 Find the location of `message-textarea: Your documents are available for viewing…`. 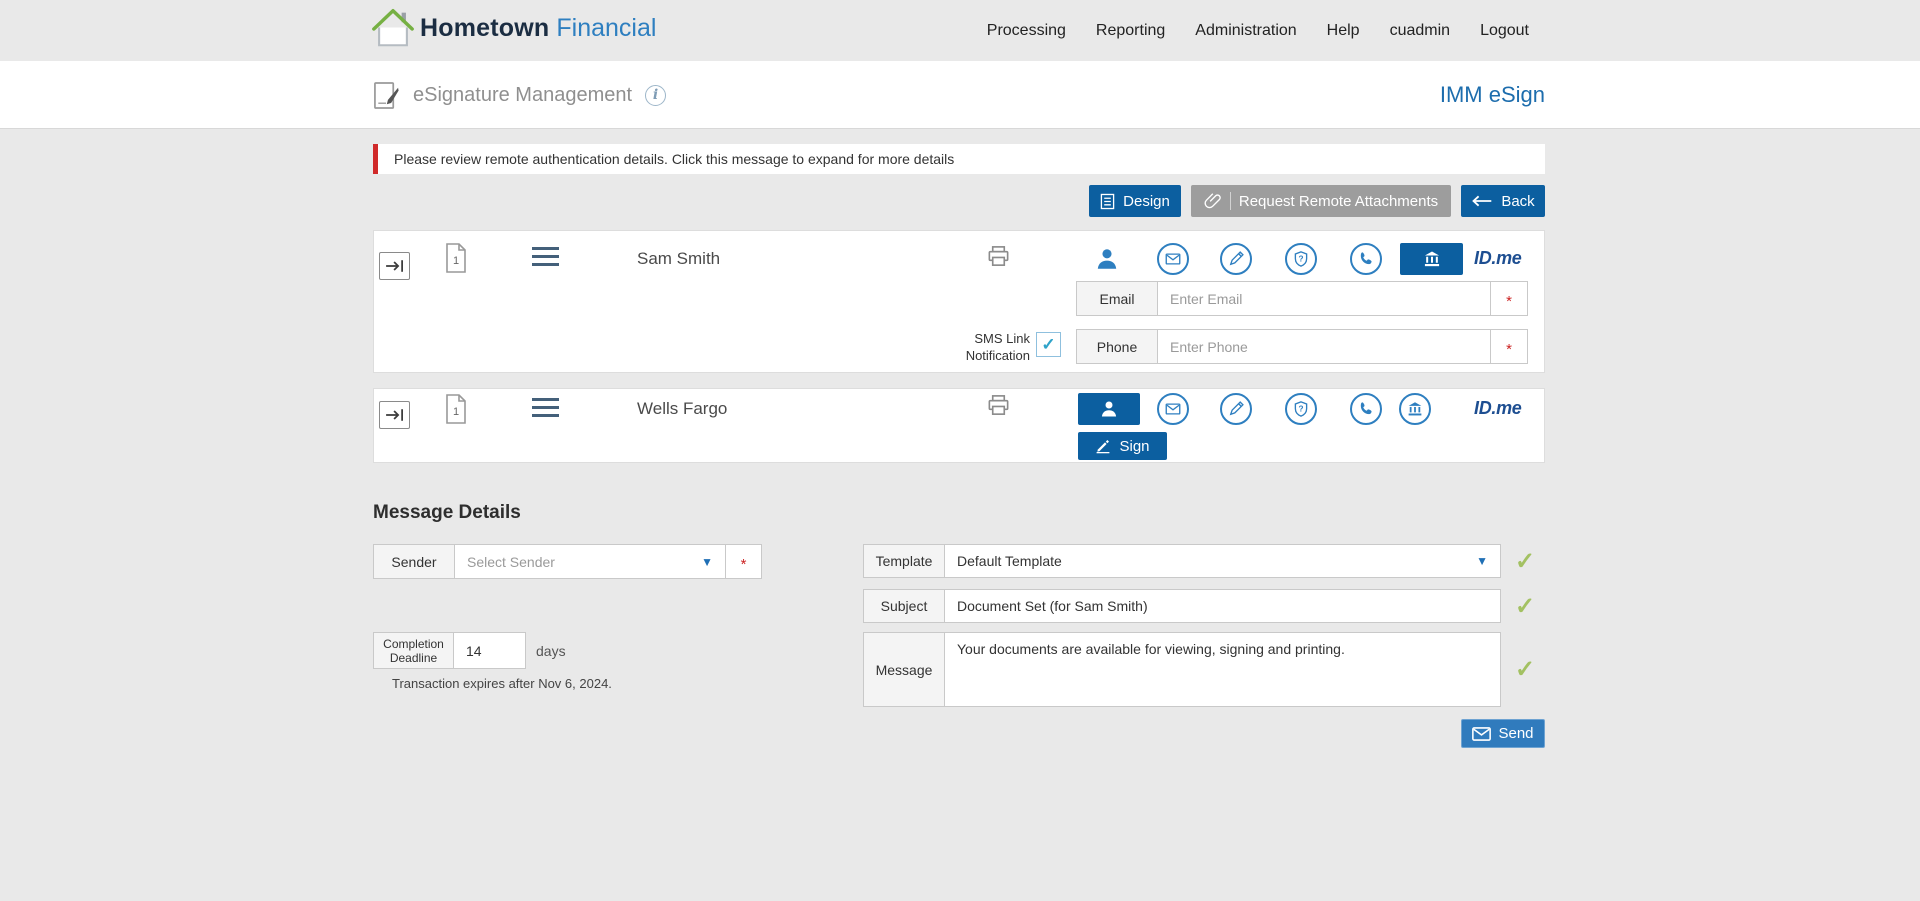

message-textarea: Your documents are available for viewing… is located at coordinates (1222, 669).